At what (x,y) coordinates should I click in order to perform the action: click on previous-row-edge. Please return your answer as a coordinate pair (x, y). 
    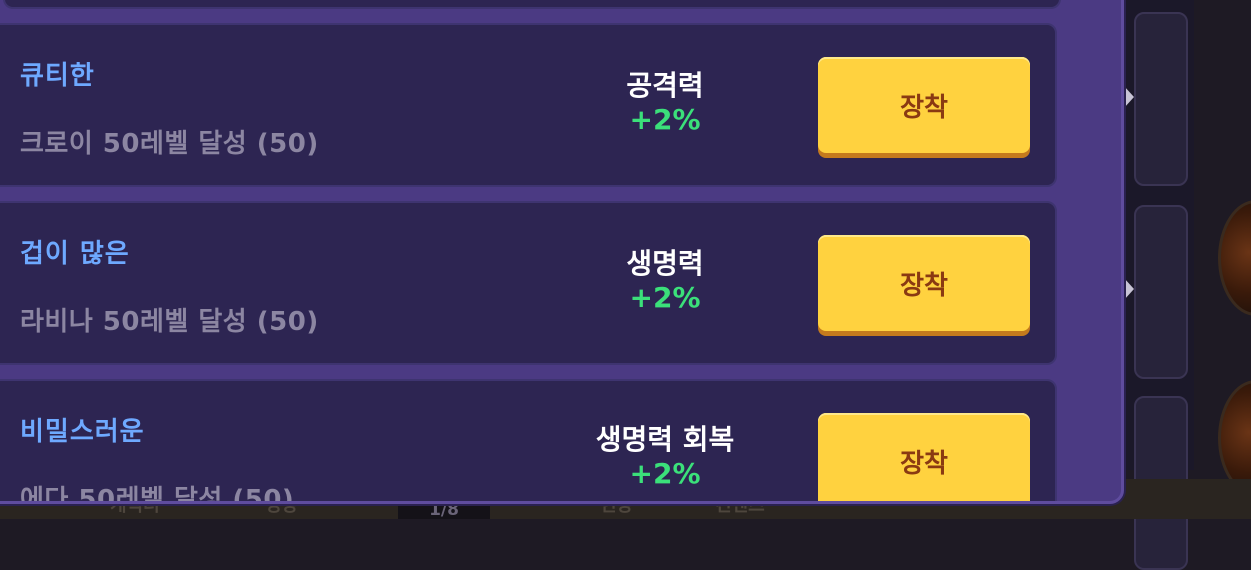
    Looking at the image, I should click on (532, 4).